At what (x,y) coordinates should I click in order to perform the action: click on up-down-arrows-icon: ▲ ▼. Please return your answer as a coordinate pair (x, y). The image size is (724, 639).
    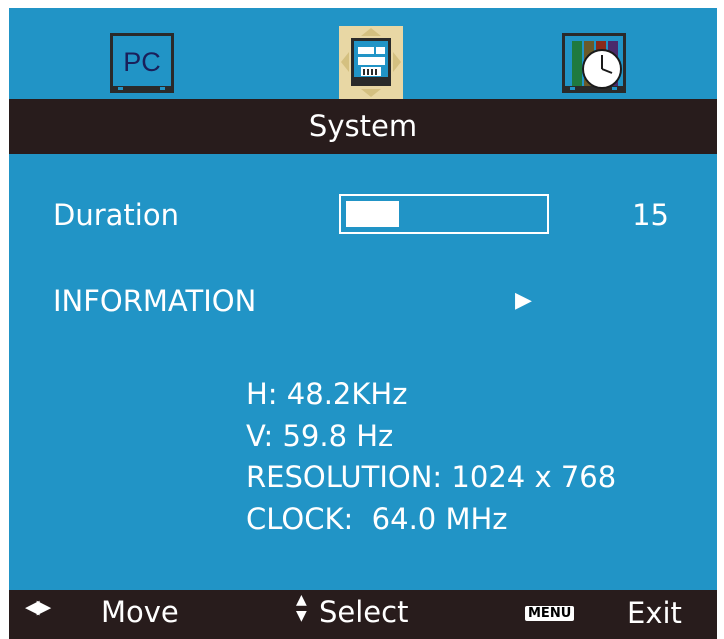
    Looking at the image, I should click on (301, 608).